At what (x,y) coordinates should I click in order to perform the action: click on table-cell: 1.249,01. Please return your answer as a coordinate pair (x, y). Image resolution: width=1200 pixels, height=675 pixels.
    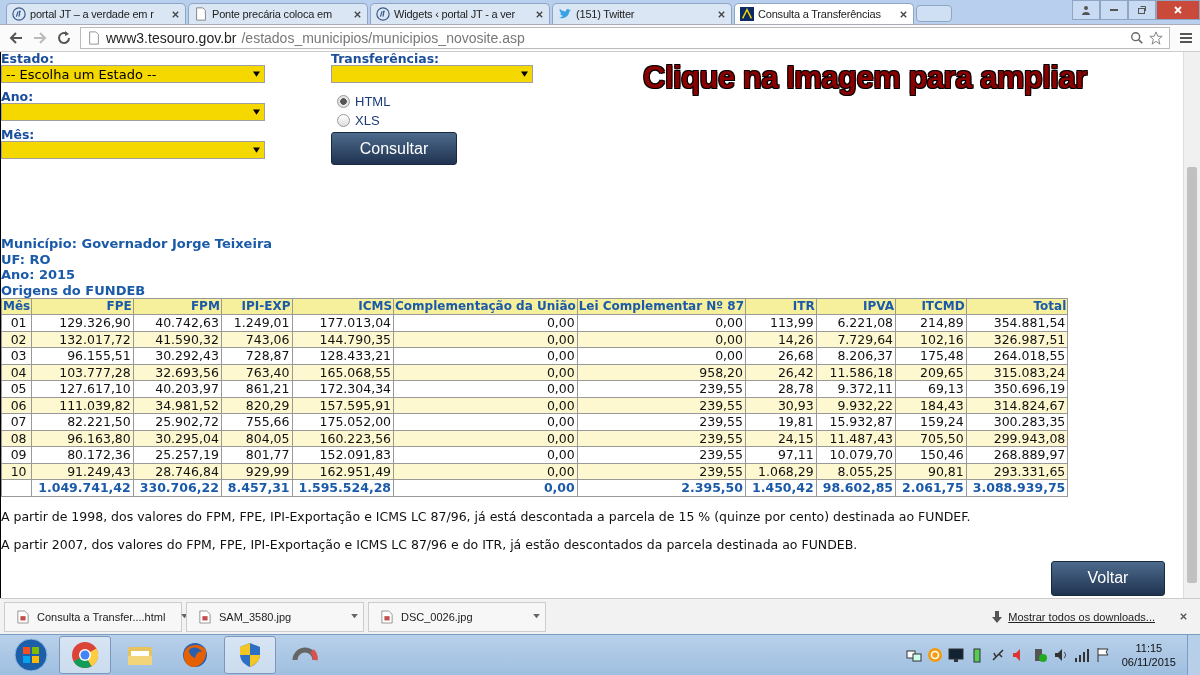
    Looking at the image, I should click on (257, 322).